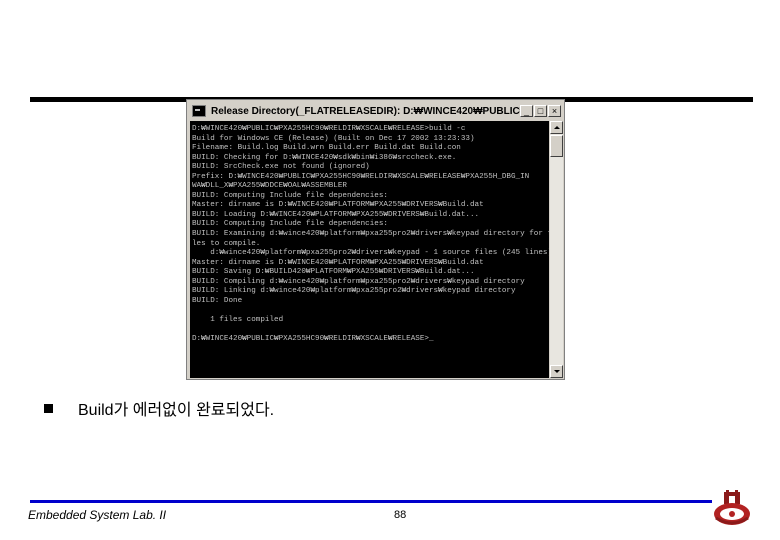  What do you see at coordinates (97, 515) in the screenshot?
I see `footer-lab-name: Embedded System Lab. II` at bounding box center [97, 515].